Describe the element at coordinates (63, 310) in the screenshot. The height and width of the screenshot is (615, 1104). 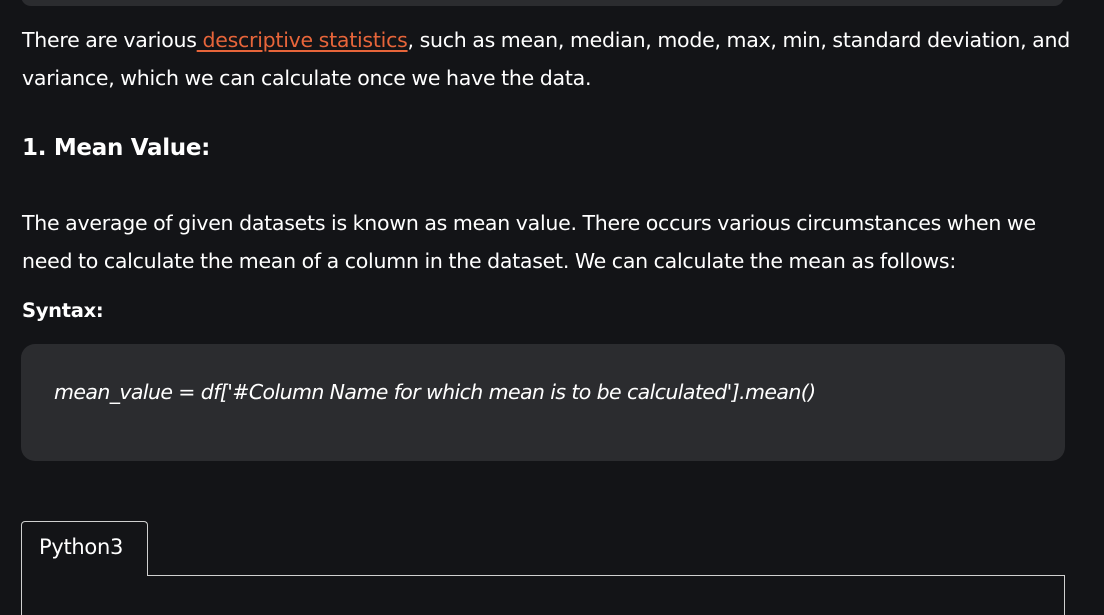
I see `syntax-label: Syntax:` at that location.